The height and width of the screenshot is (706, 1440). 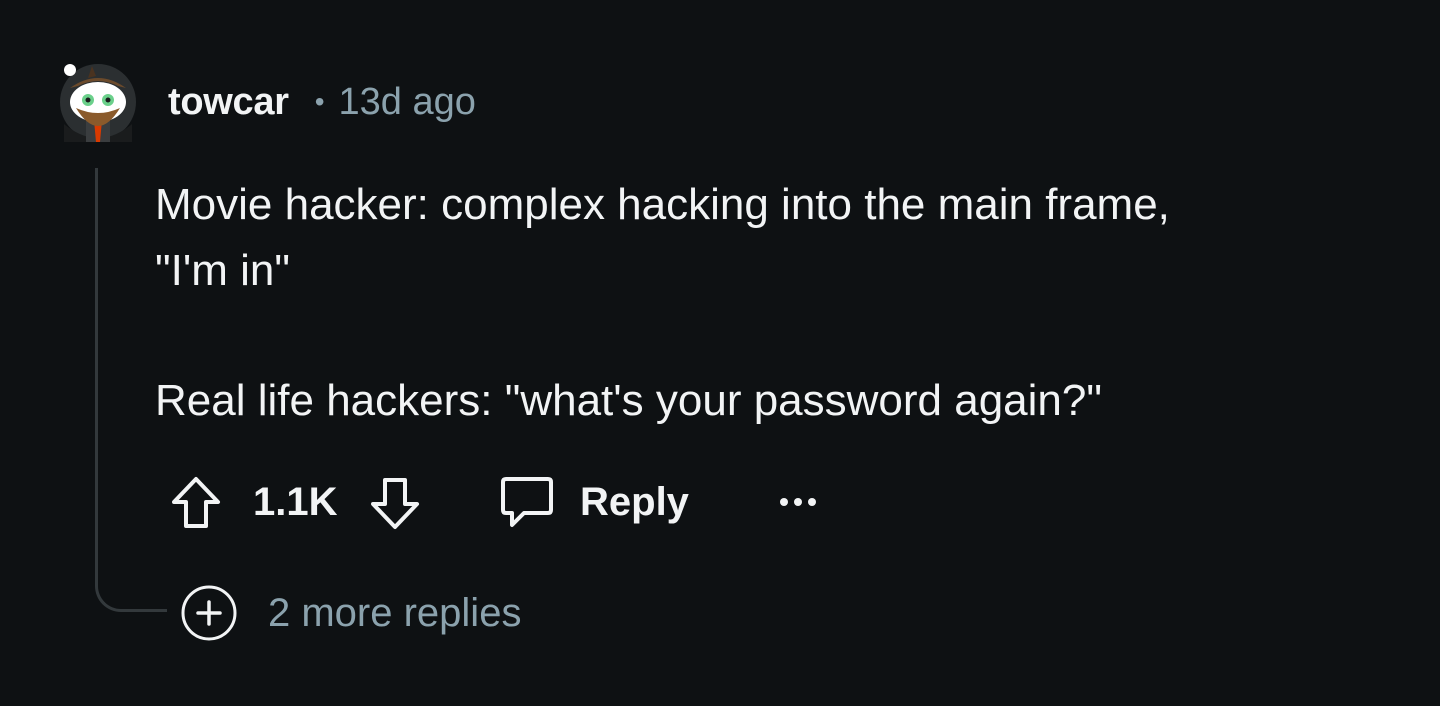 What do you see at coordinates (527, 502) in the screenshot?
I see `speech-bubble-icon` at bounding box center [527, 502].